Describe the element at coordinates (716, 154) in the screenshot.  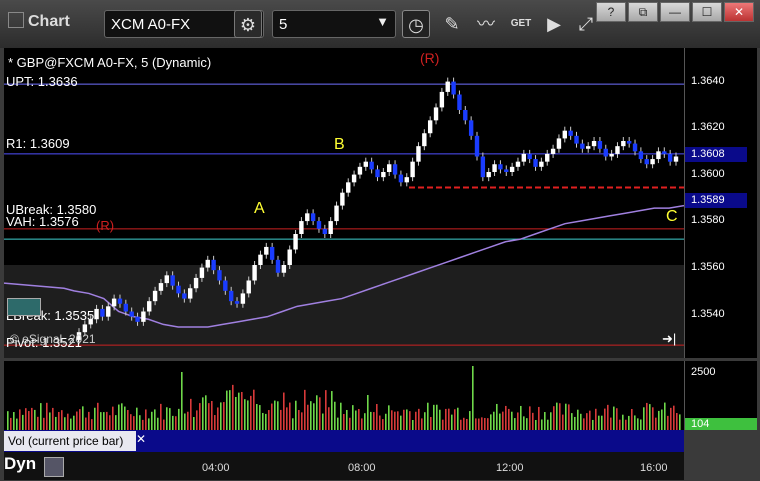
I see `last-price-box: 1.3608` at that location.